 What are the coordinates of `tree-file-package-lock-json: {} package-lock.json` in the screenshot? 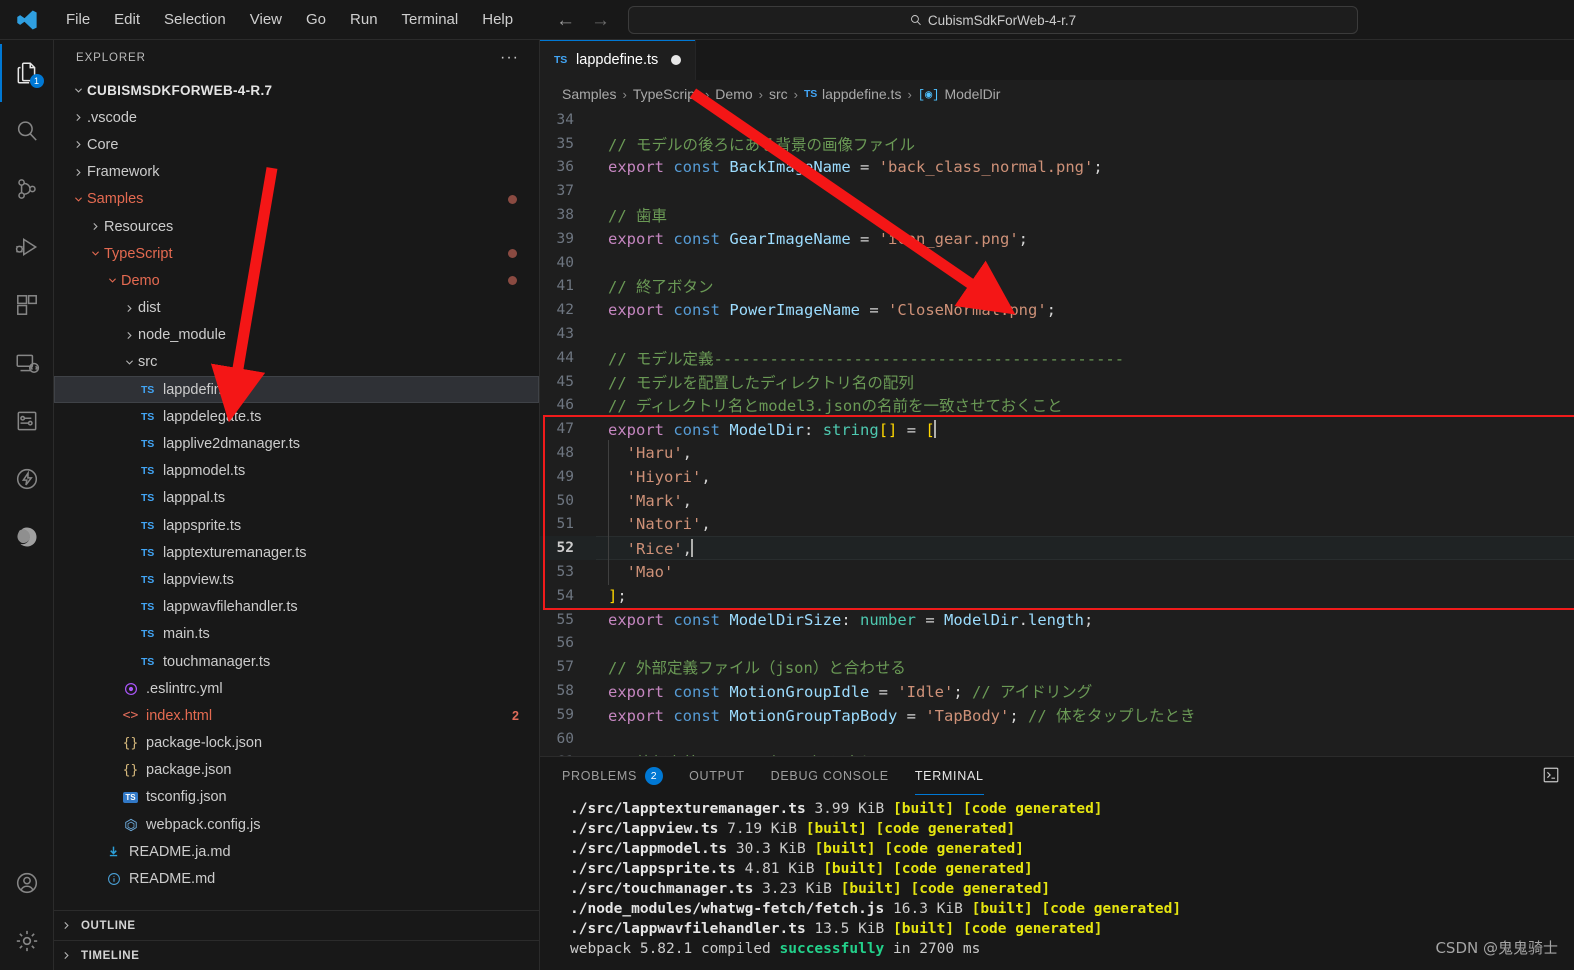 It's located at (296, 743).